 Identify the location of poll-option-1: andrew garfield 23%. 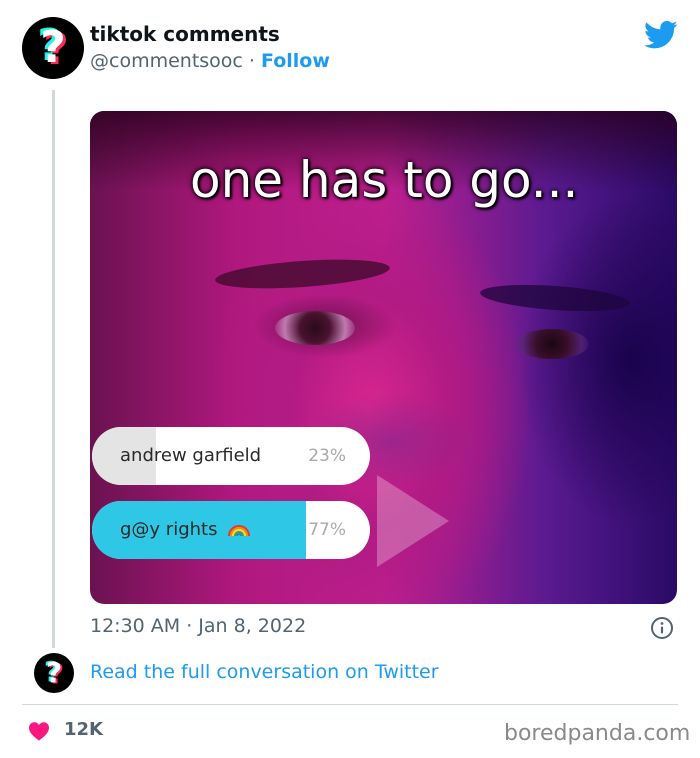
(231, 456).